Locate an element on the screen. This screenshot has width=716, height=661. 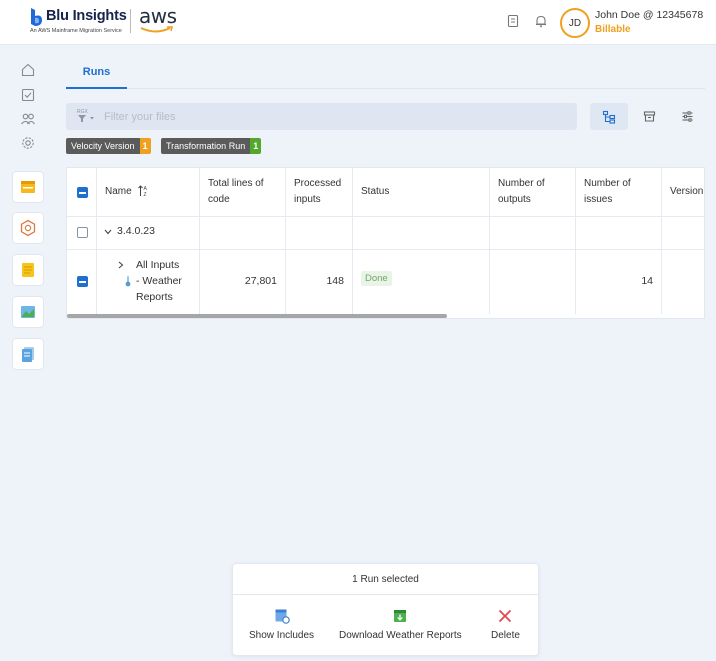
column-header-total-lines-line1: Total lines of is located at coordinates (236, 184).